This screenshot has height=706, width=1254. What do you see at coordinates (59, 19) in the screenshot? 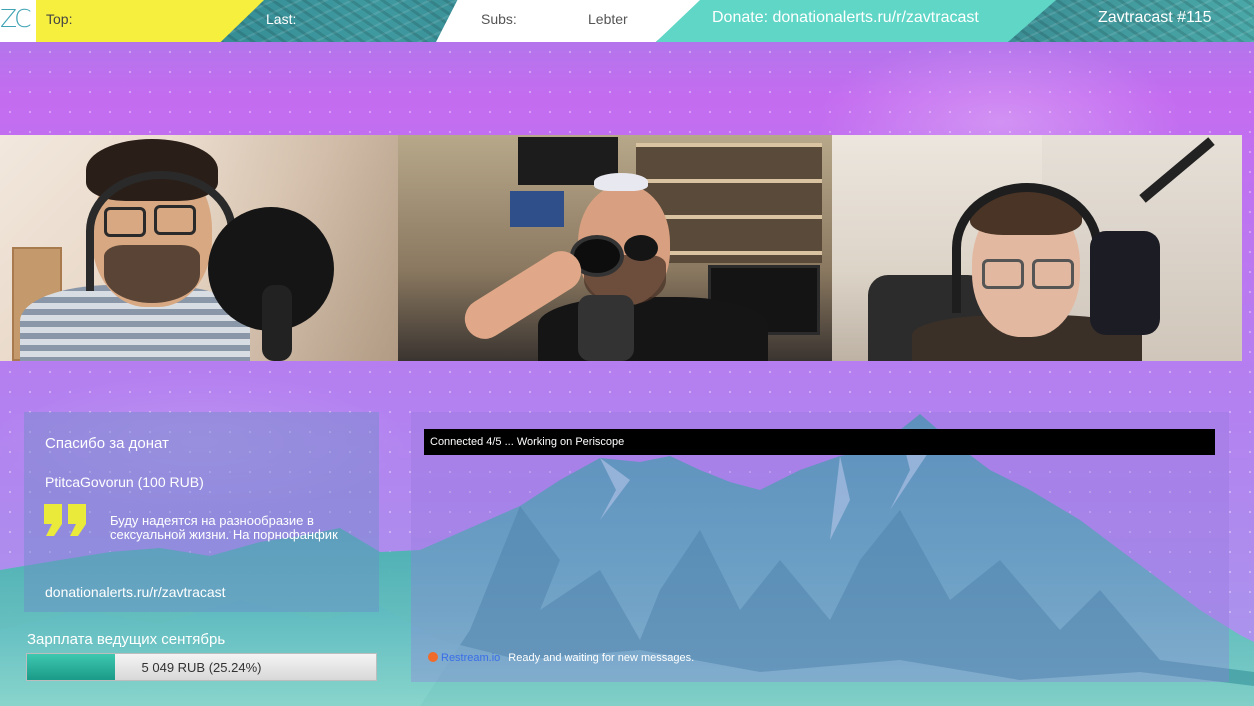
I see `top-donor-label: Top:` at bounding box center [59, 19].